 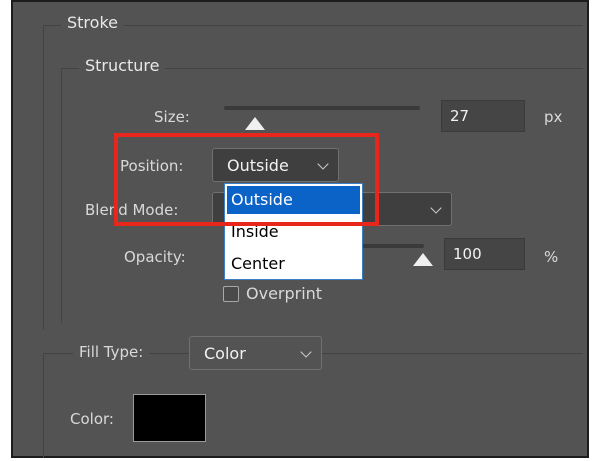 I want to click on structure-group-border-left, so click(x=61, y=195).